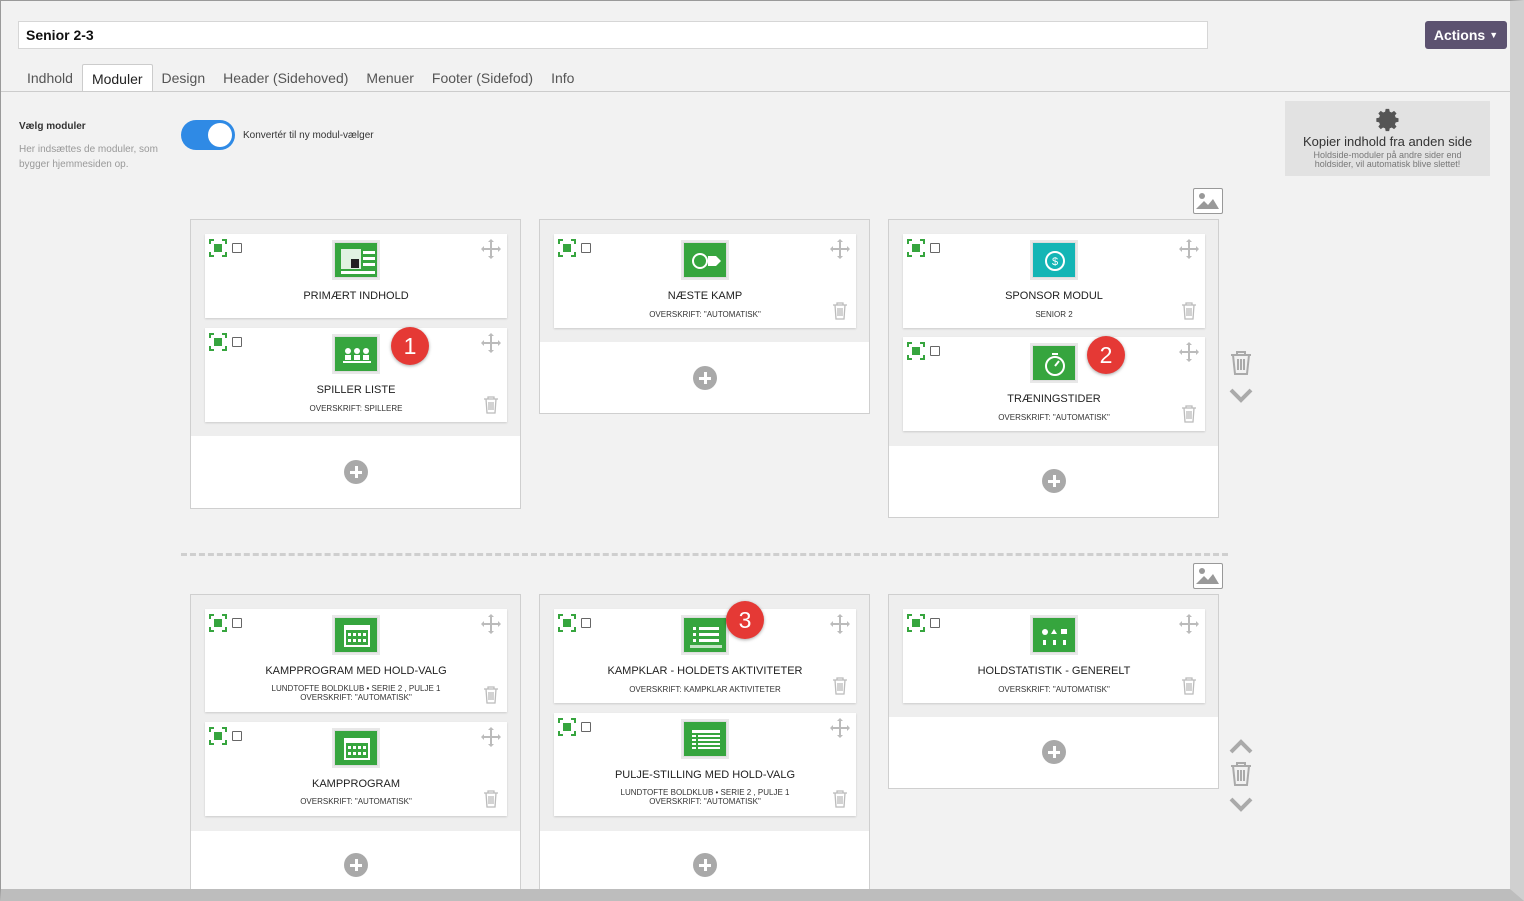  Describe the element at coordinates (356, 375) in the screenshot. I see `module-card: SPILLER LISTE OVERSKRIFT: SPILLERE` at that location.